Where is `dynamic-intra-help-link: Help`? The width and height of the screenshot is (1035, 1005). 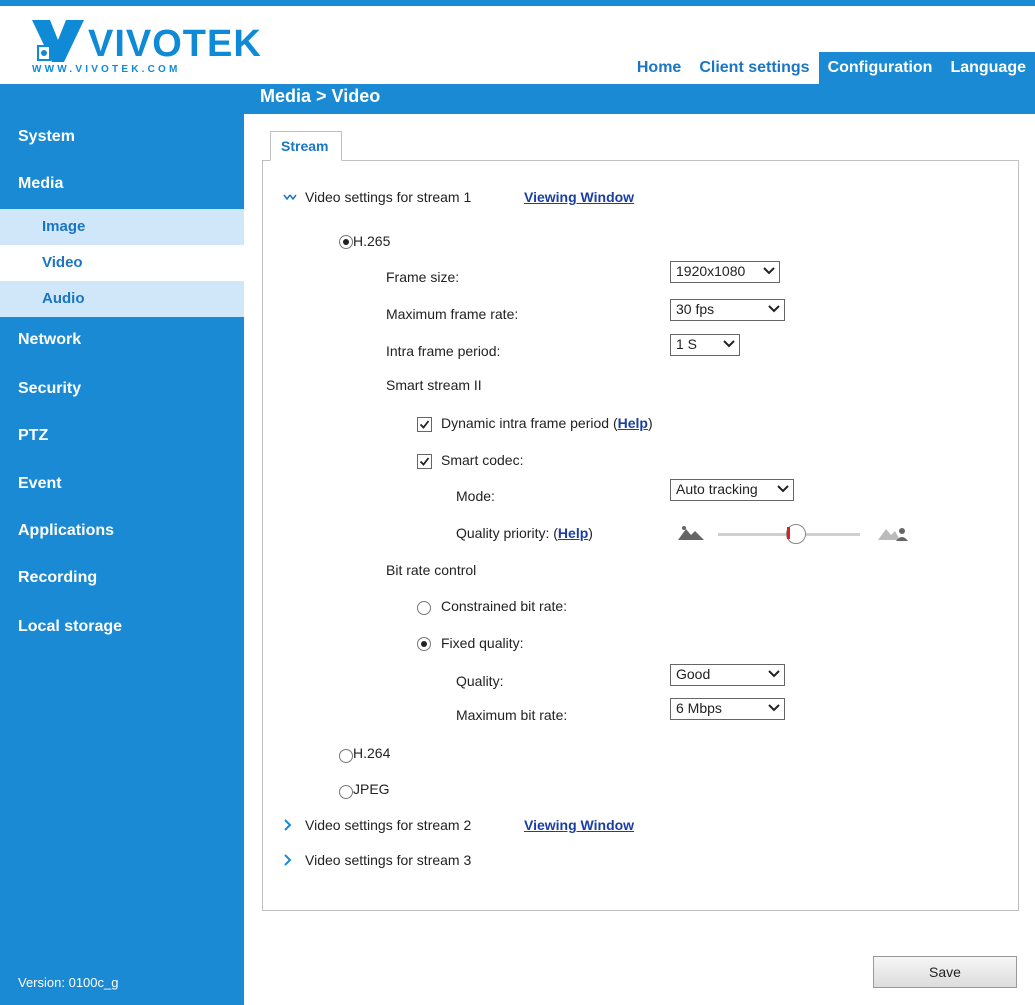 dynamic-intra-help-link: Help is located at coordinates (633, 423).